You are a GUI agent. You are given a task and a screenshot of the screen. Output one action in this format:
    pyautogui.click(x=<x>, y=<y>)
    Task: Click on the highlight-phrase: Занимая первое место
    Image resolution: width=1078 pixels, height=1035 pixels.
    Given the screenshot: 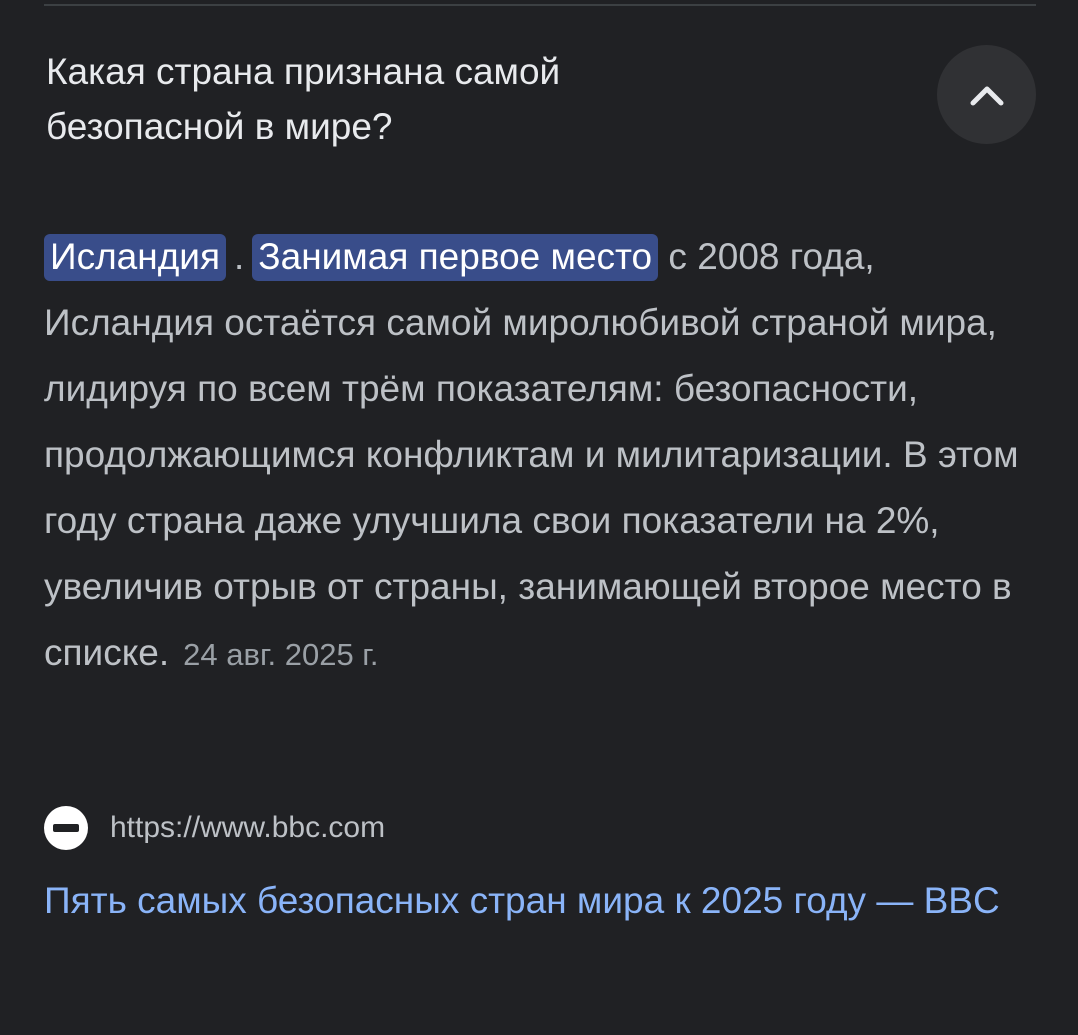 What is the action you would take?
    pyautogui.click(x=455, y=257)
    